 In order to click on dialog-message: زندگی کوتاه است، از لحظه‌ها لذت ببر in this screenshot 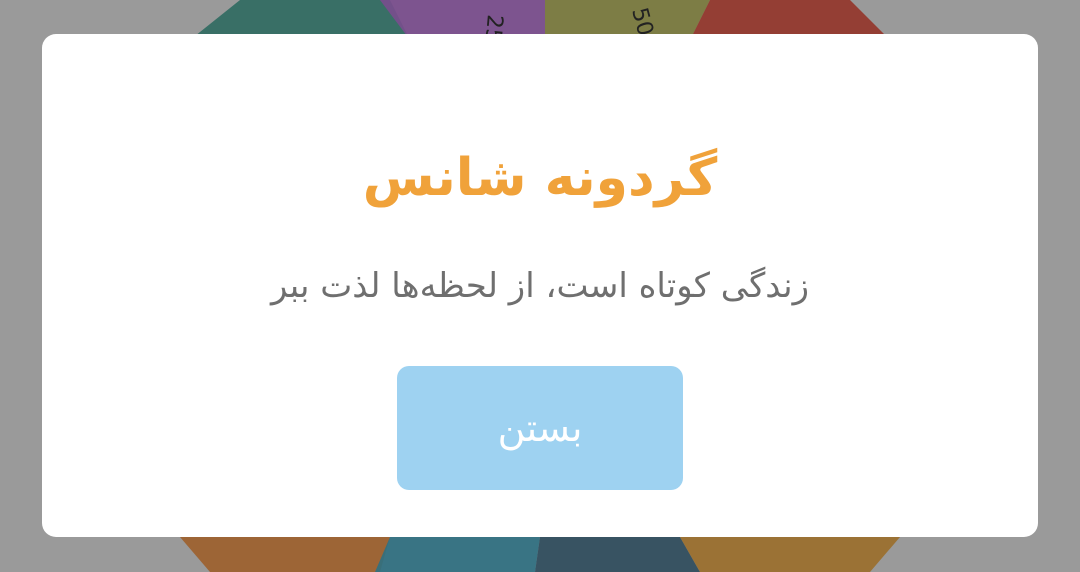, I will do `click(540, 286)`.